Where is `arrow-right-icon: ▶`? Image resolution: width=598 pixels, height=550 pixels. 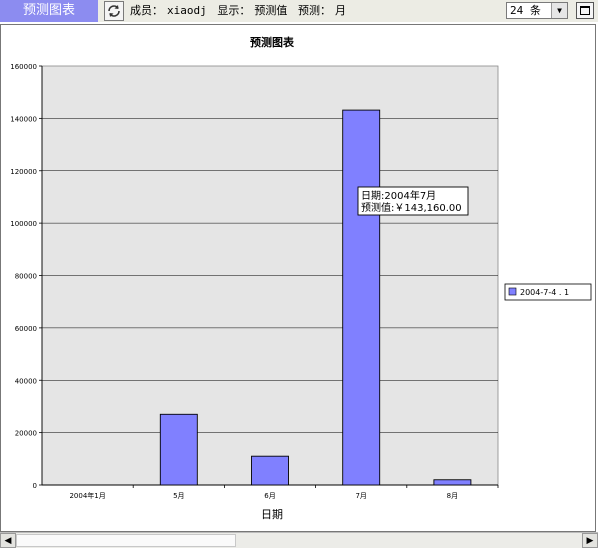
arrow-right-icon: ▶ is located at coordinates (590, 540).